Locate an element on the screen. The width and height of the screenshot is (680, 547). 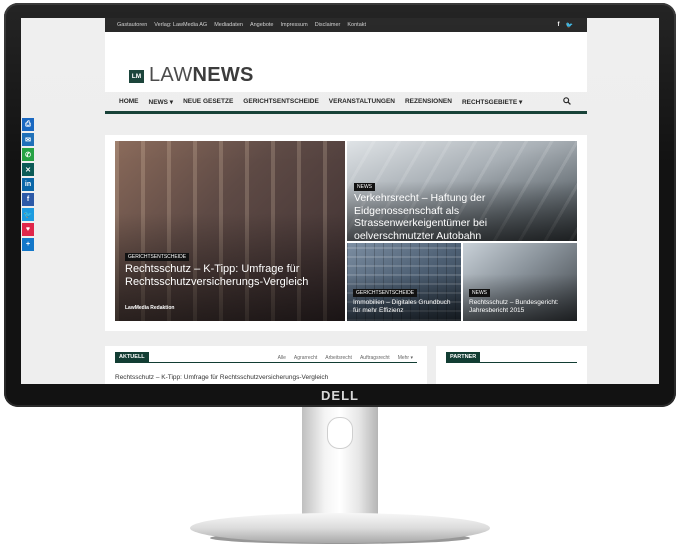
filter-agrarrecht: Agrarrecht is located at coordinates (305, 358).